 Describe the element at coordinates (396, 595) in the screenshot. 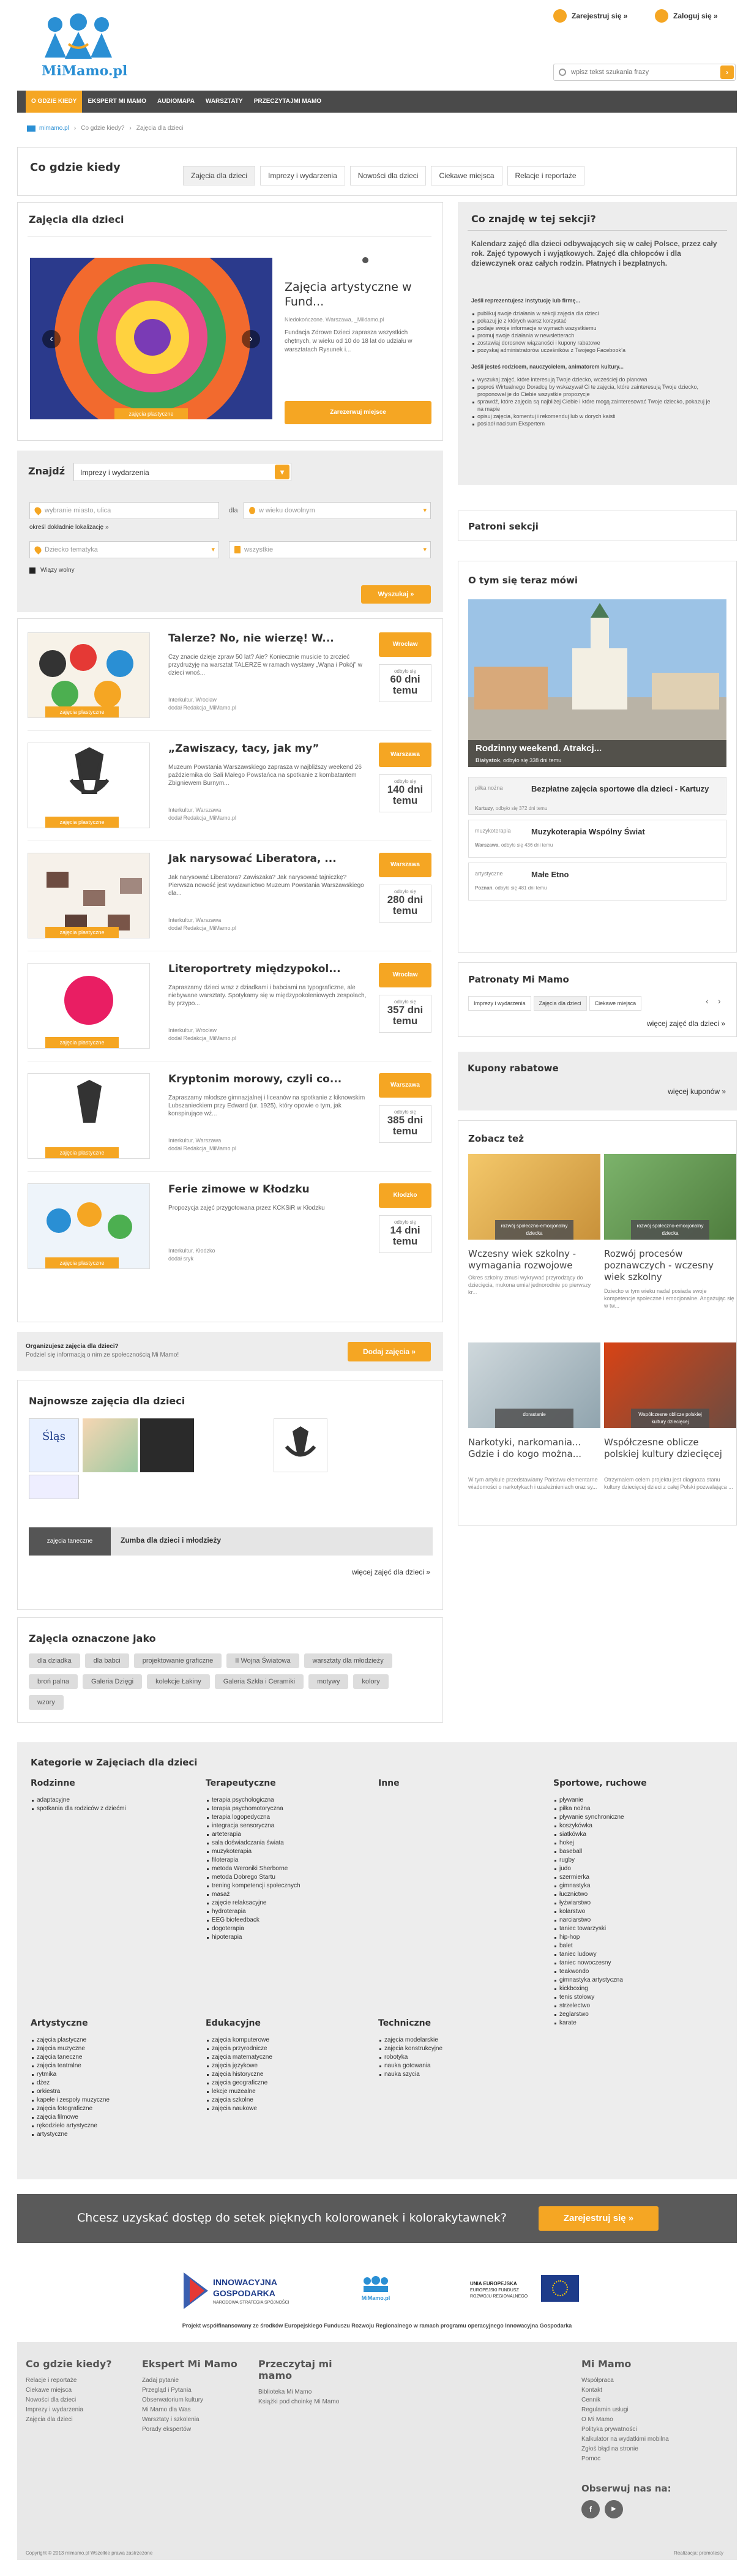

I see `search-submit-button: Wyszukaj »` at that location.